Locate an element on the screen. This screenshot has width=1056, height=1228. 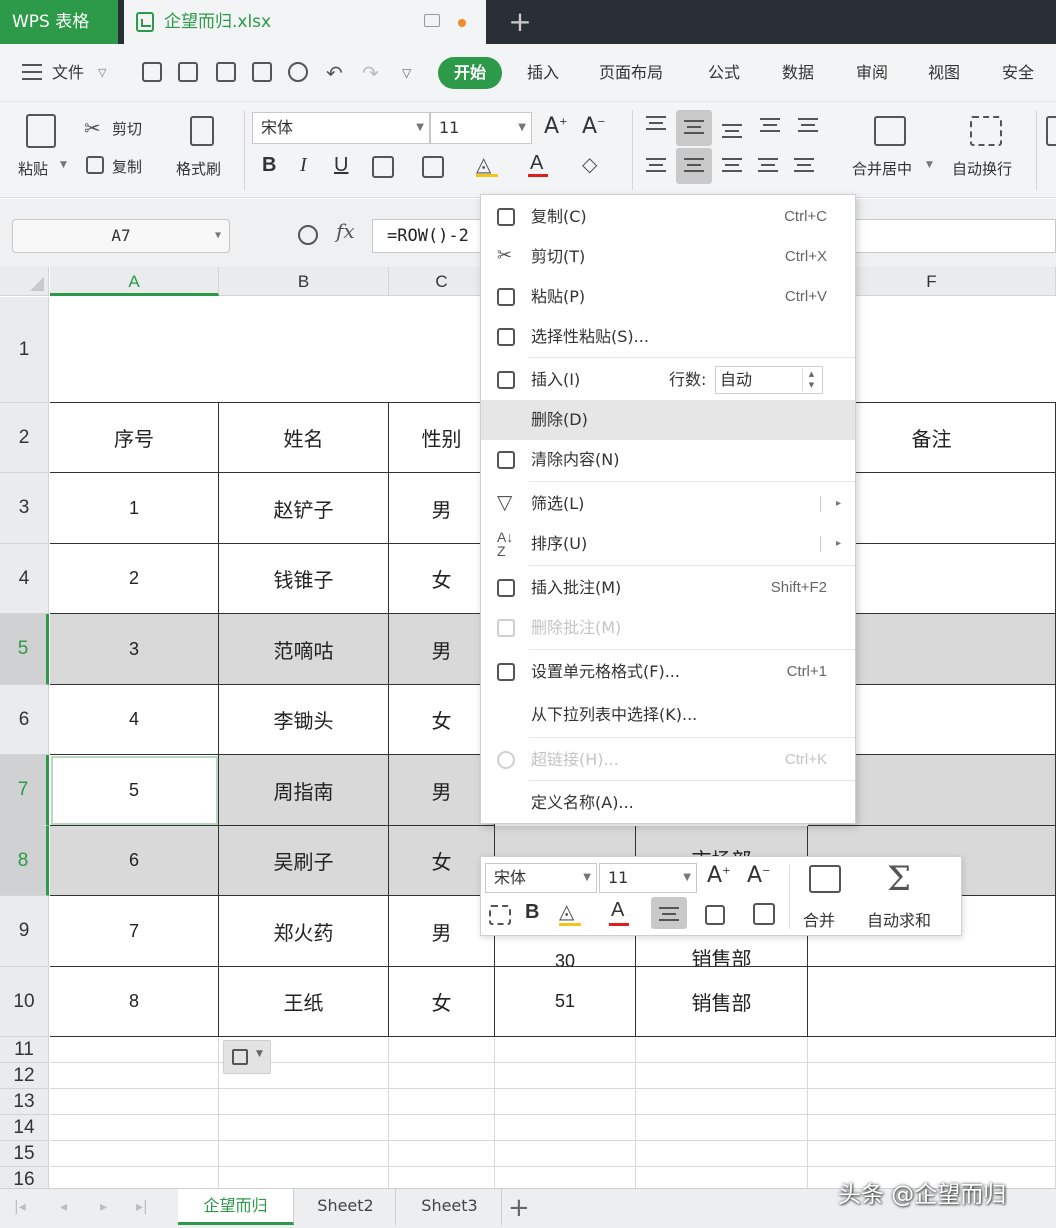
mini-bold-button: B is located at coordinates (532, 912).